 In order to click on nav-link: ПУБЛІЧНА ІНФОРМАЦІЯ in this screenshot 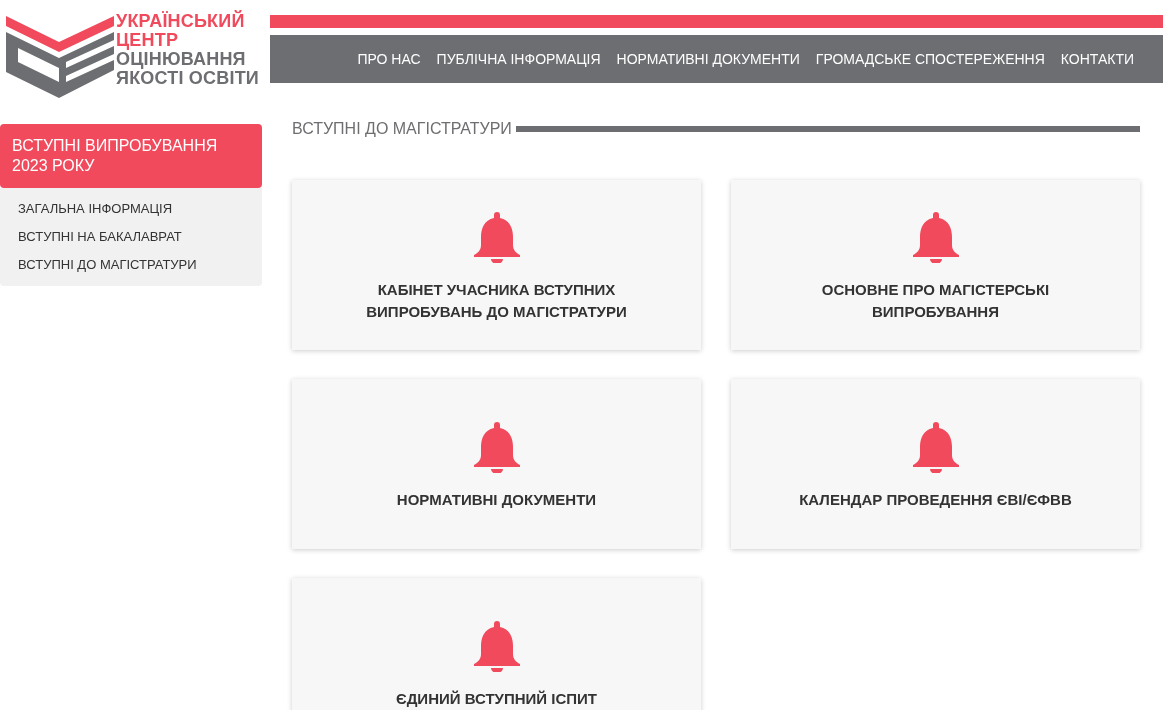, I will do `click(518, 59)`.